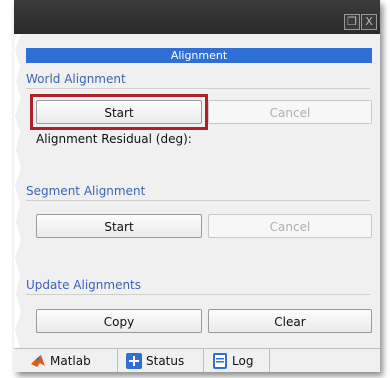  I want to click on highlight-box, so click(119, 112).